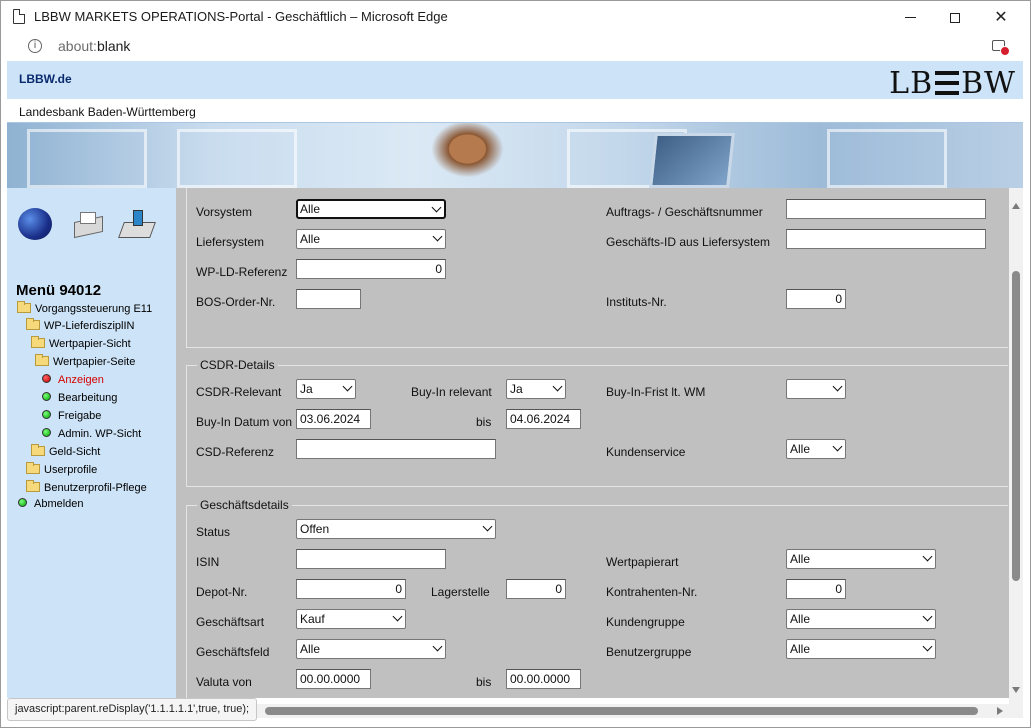 This screenshot has width=1031, height=728. Describe the element at coordinates (94, 46) in the screenshot. I see `url-text: about:blank` at that location.